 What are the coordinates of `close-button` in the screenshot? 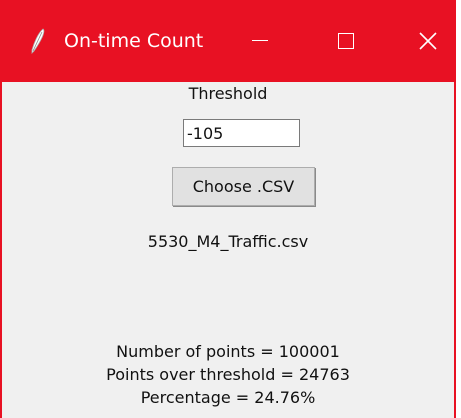 It's located at (428, 41).